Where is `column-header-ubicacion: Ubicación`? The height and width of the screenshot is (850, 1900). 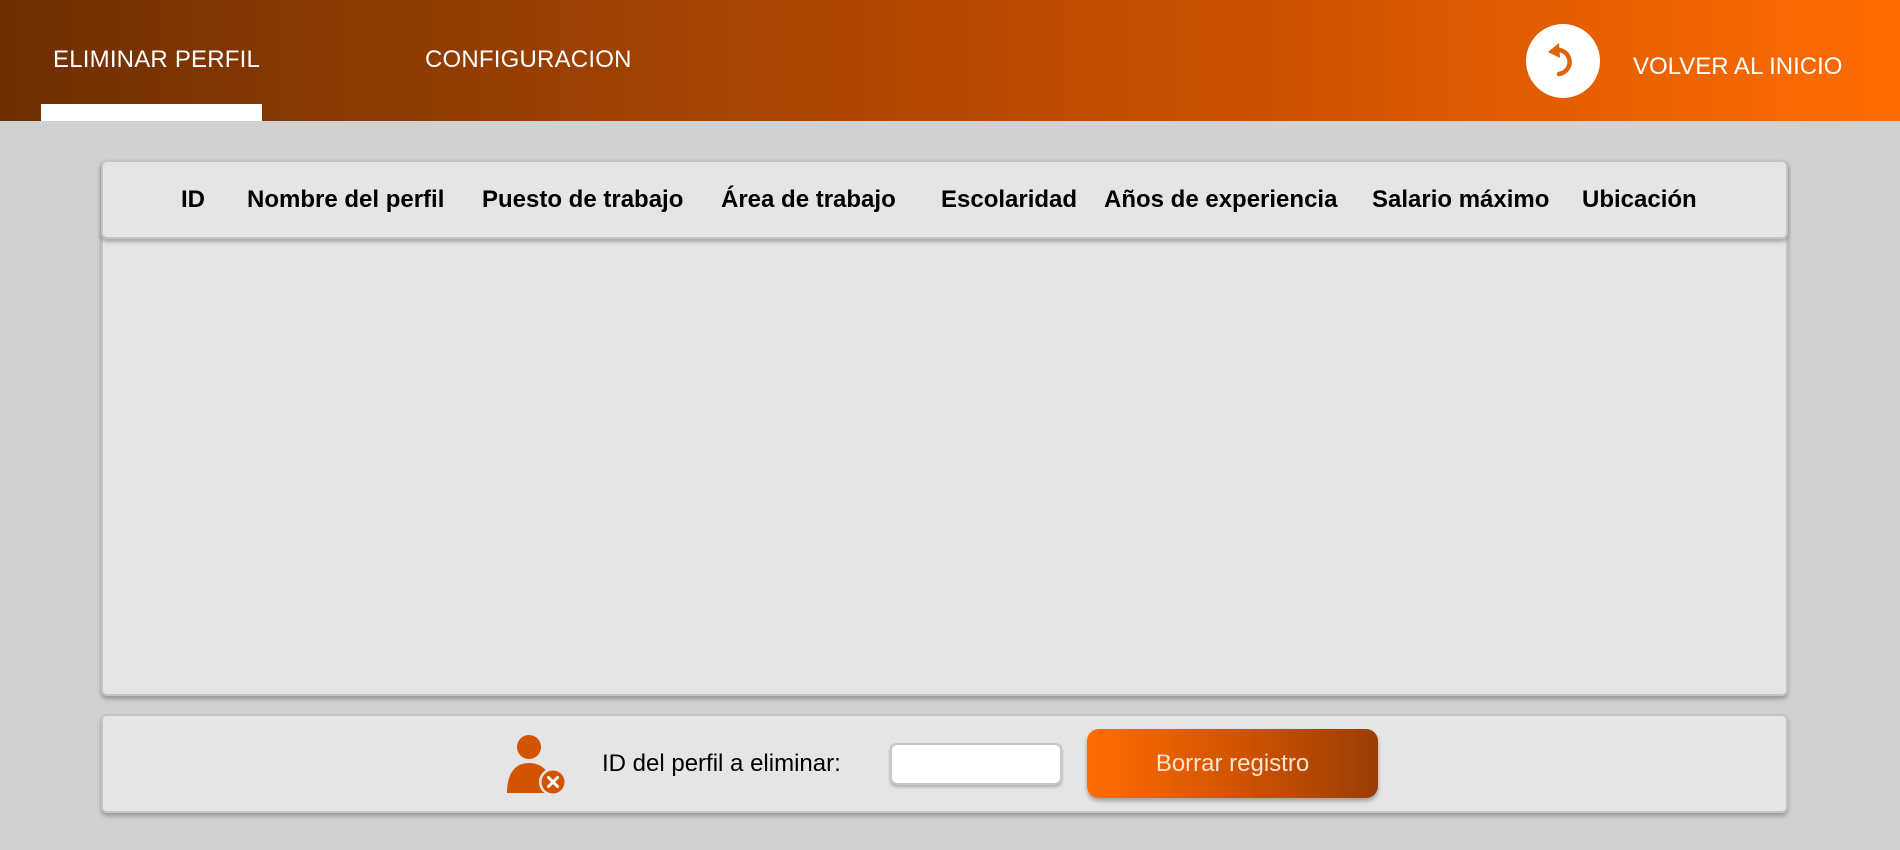 column-header-ubicacion: Ubicación is located at coordinates (1639, 199).